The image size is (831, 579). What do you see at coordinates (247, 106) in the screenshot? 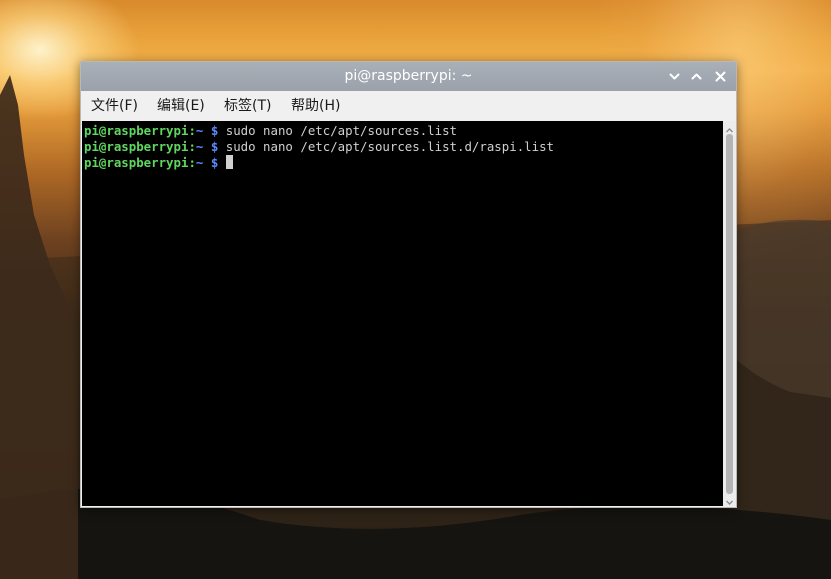
I see `menu-item-tabs: 标签(T)` at bounding box center [247, 106].